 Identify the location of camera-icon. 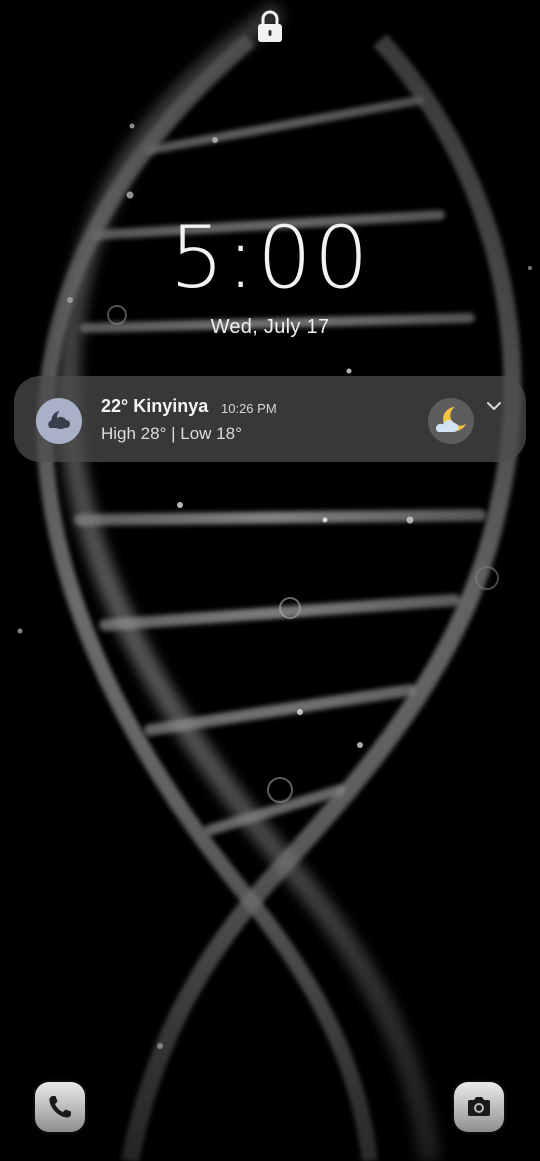
(479, 1106).